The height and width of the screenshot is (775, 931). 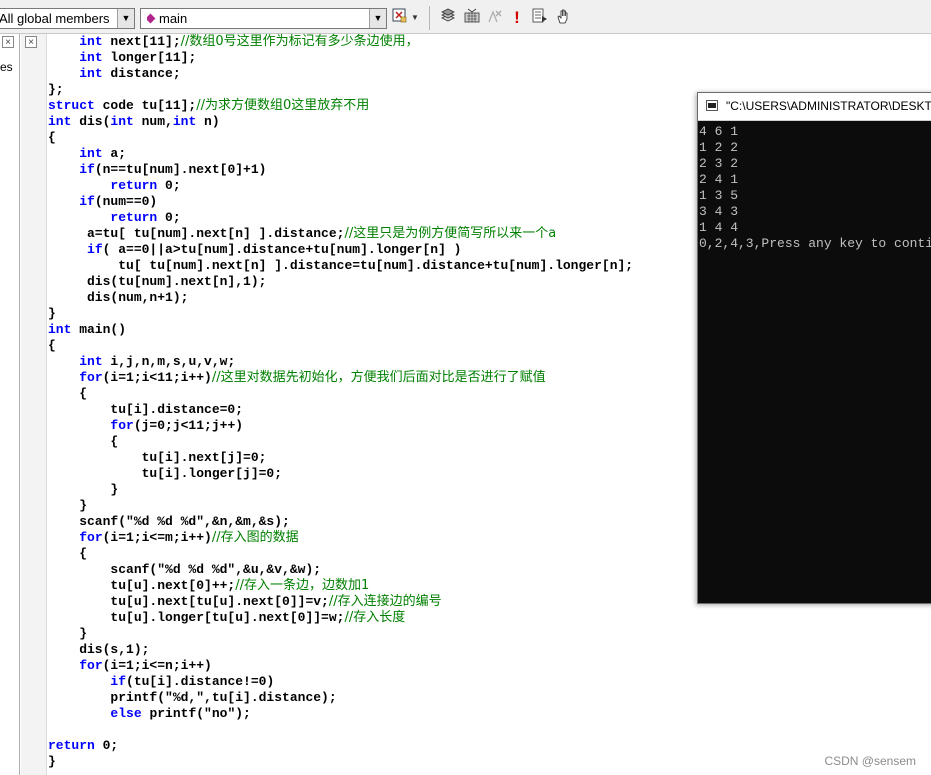 What do you see at coordinates (153, 121) in the screenshot?
I see `code-text: num,` at bounding box center [153, 121].